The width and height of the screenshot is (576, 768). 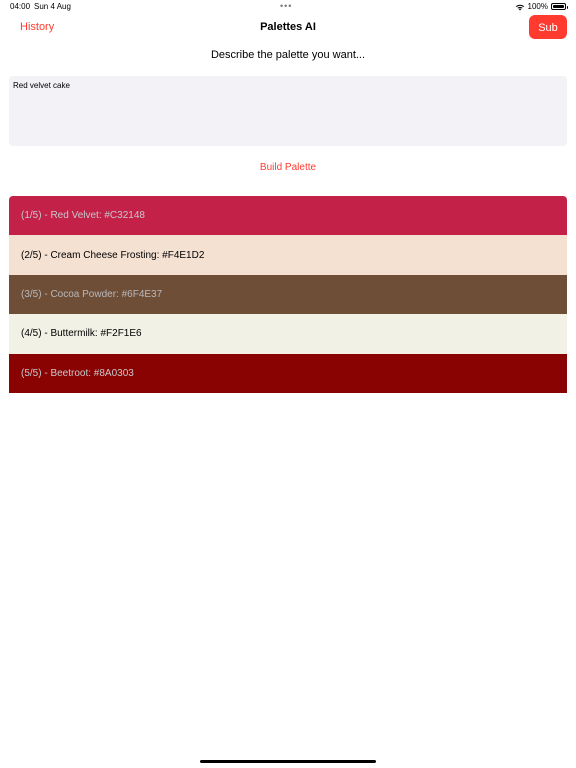 I want to click on status-time: 04:00, so click(x=20, y=6).